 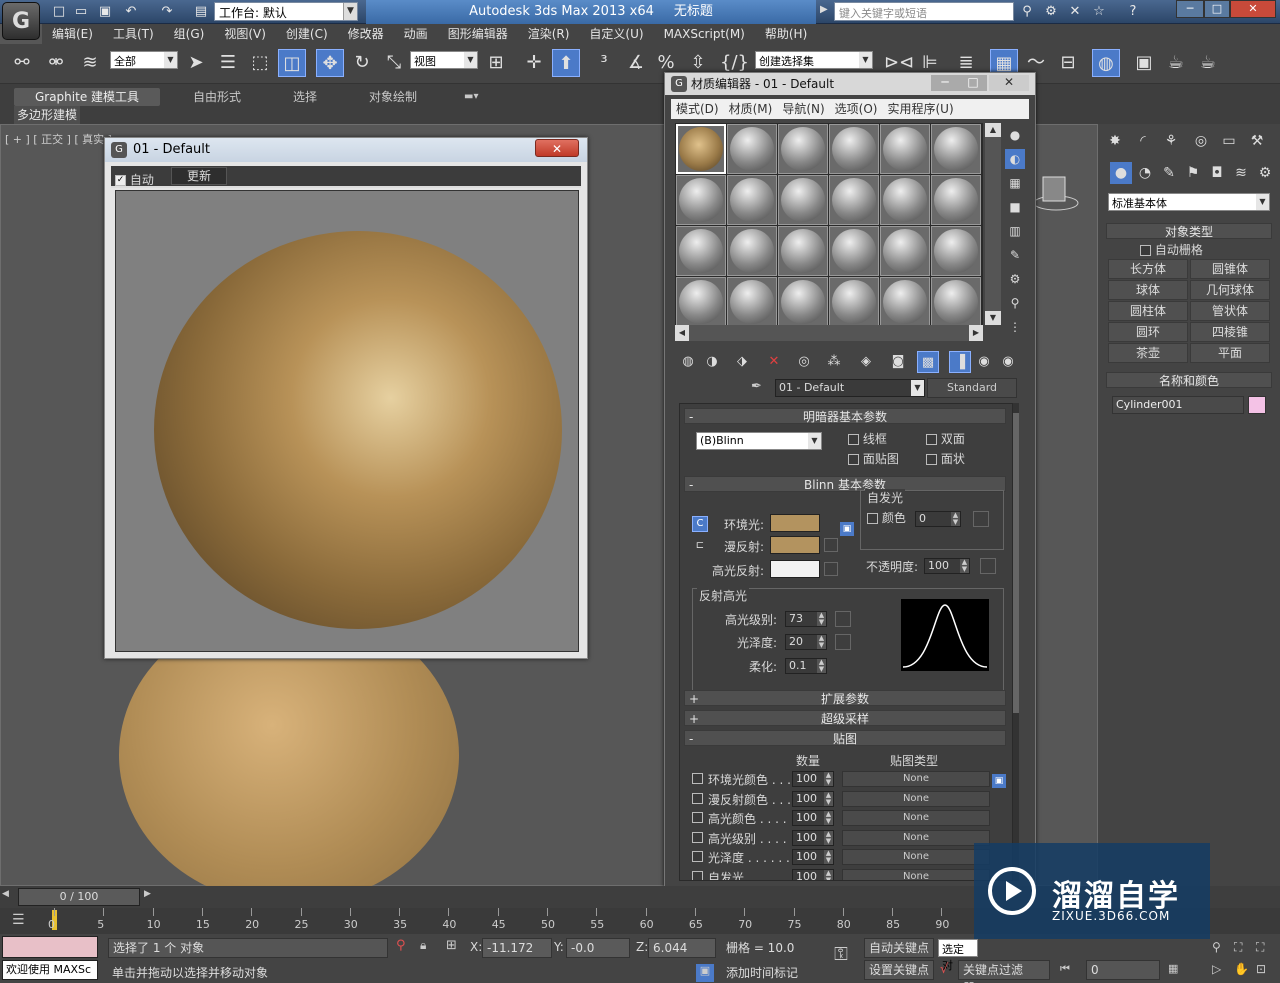 I want to click on spacewarps-icon: ≋, so click(x=1241, y=173).